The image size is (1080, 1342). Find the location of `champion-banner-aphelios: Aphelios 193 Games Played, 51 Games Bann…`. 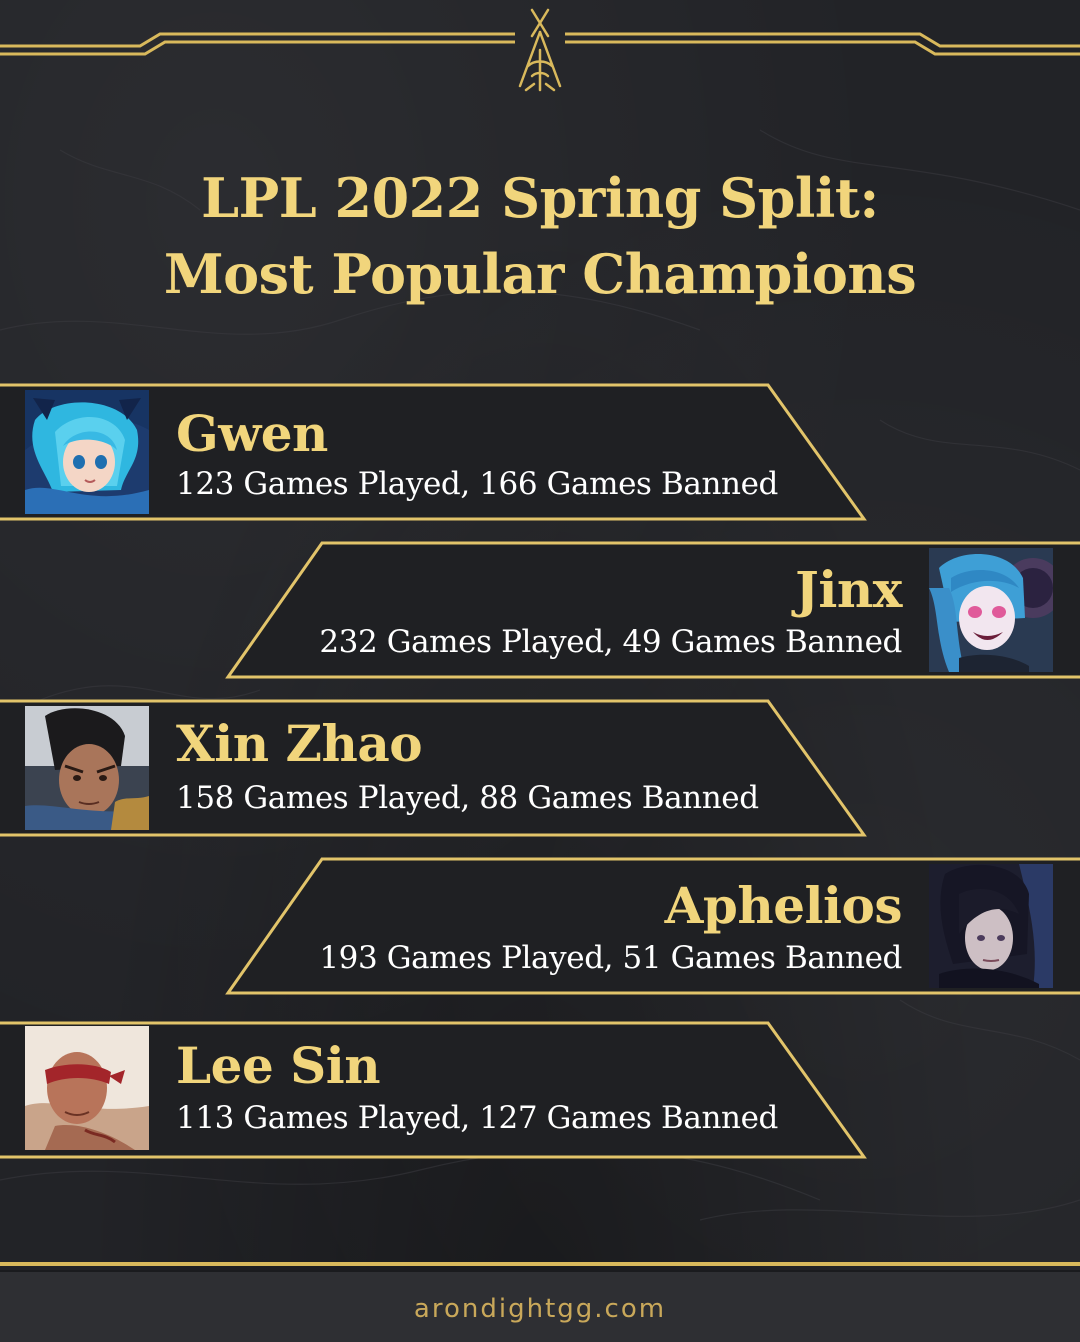

champion-banner-aphelios: Aphelios 193 Games Played, 51 Games Bann… is located at coordinates (540, 926).